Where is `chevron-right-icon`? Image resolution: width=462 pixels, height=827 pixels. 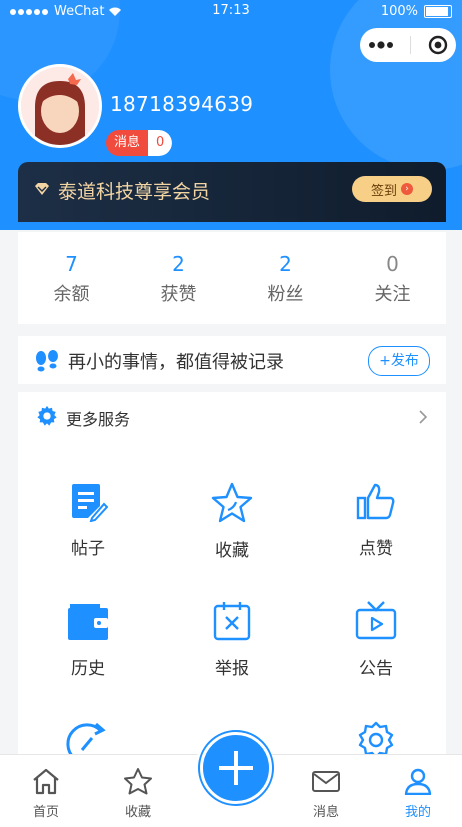
chevron-right-icon is located at coordinates (423, 417).